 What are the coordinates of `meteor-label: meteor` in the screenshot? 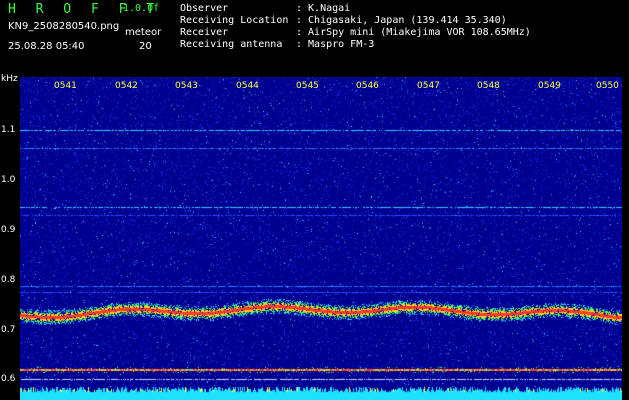 It's located at (143, 32).